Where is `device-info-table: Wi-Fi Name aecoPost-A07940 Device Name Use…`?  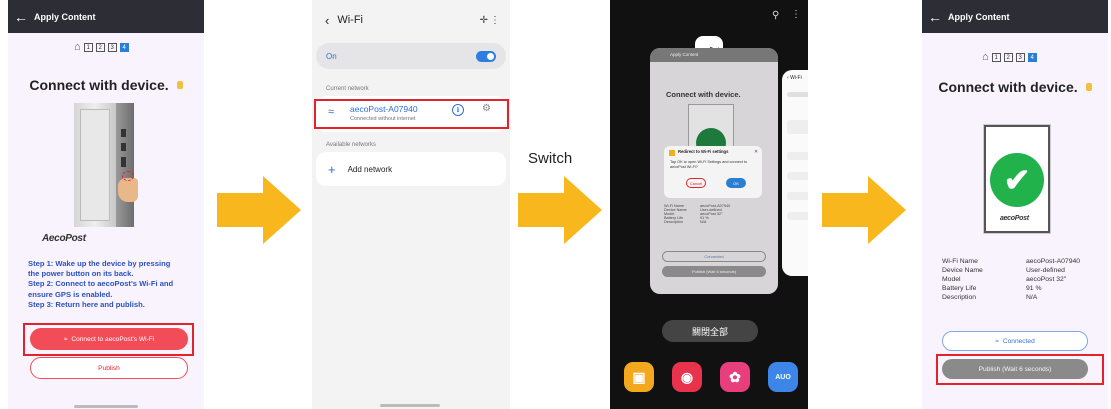 device-info-table: Wi-Fi Name aecoPost-A07940 Device Name Use… is located at coordinates (1011, 279).